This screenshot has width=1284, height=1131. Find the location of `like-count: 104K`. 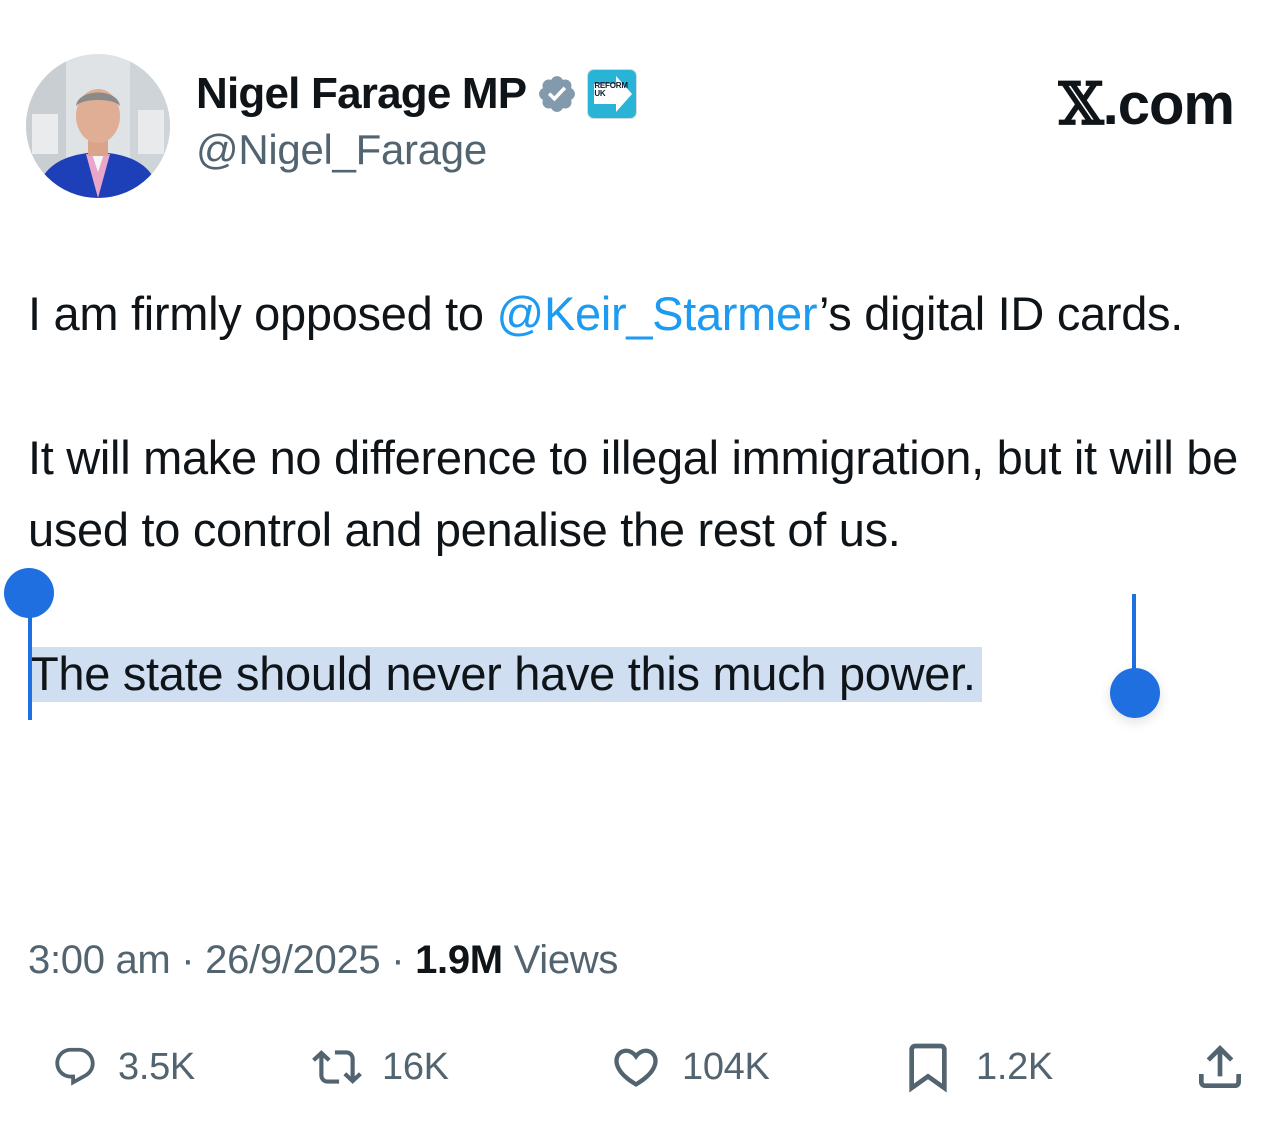

like-count: 104K is located at coordinates (726, 1066).